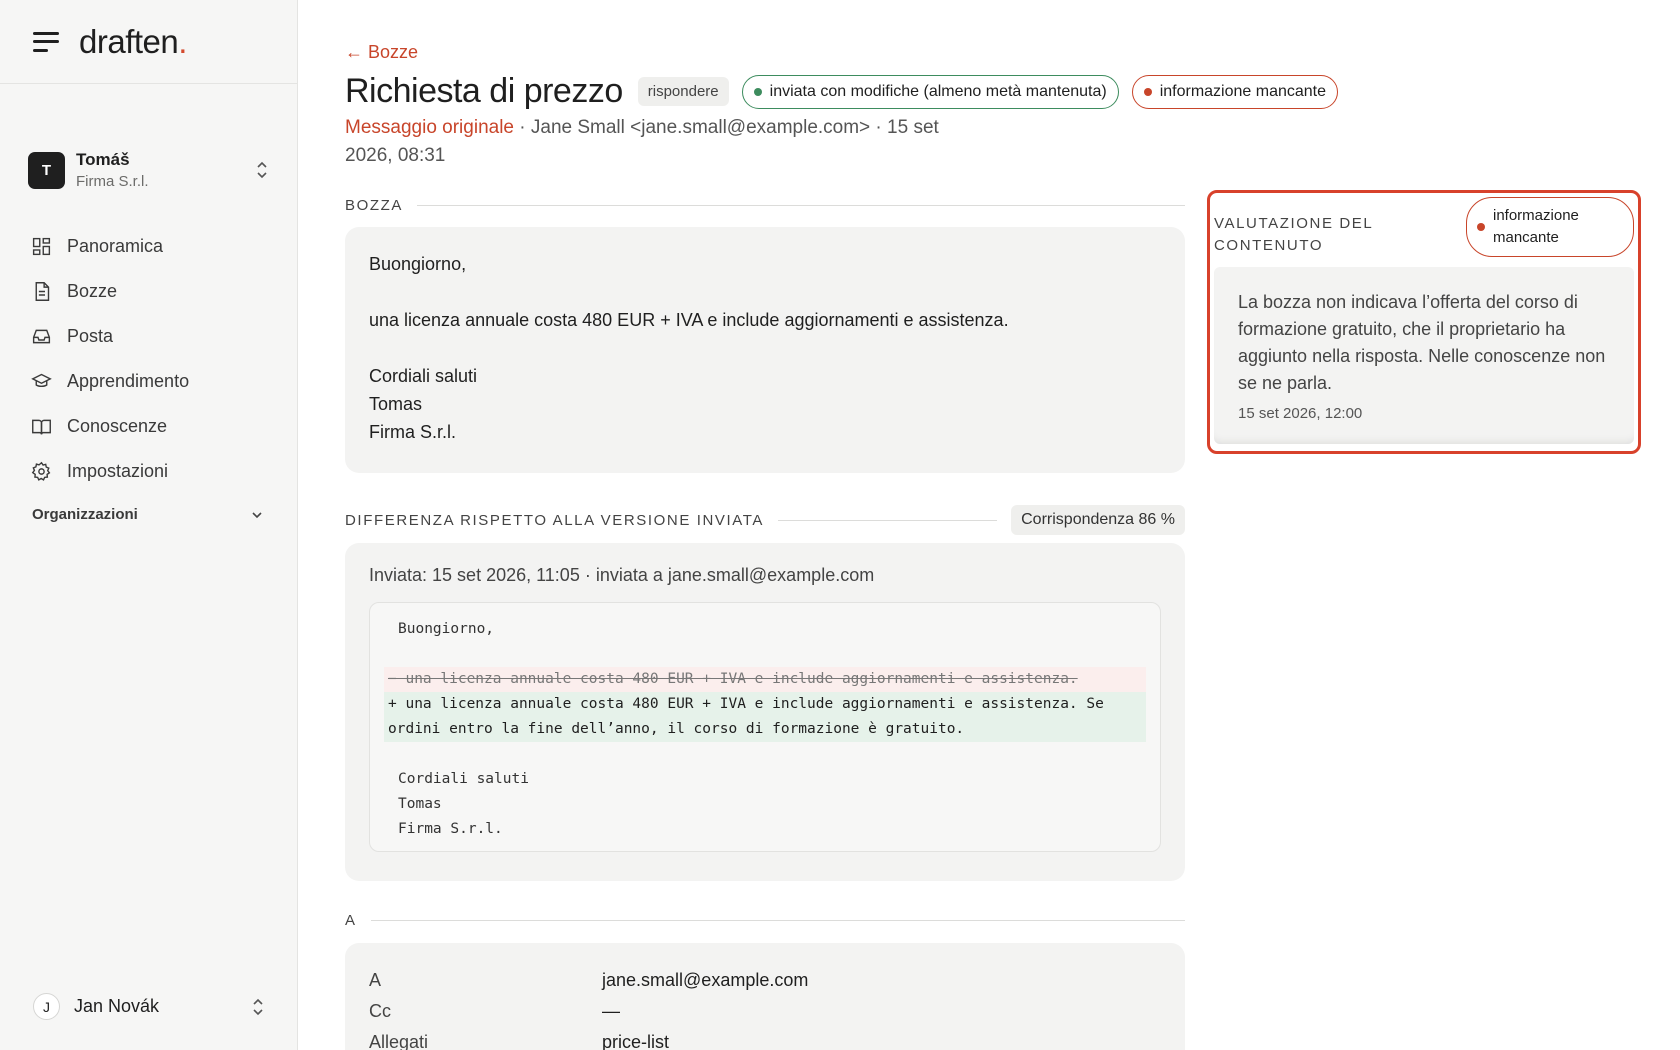 This screenshot has width=1680, height=1050. Describe the element at coordinates (41, 246) in the screenshot. I see `grid-icon` at that location.